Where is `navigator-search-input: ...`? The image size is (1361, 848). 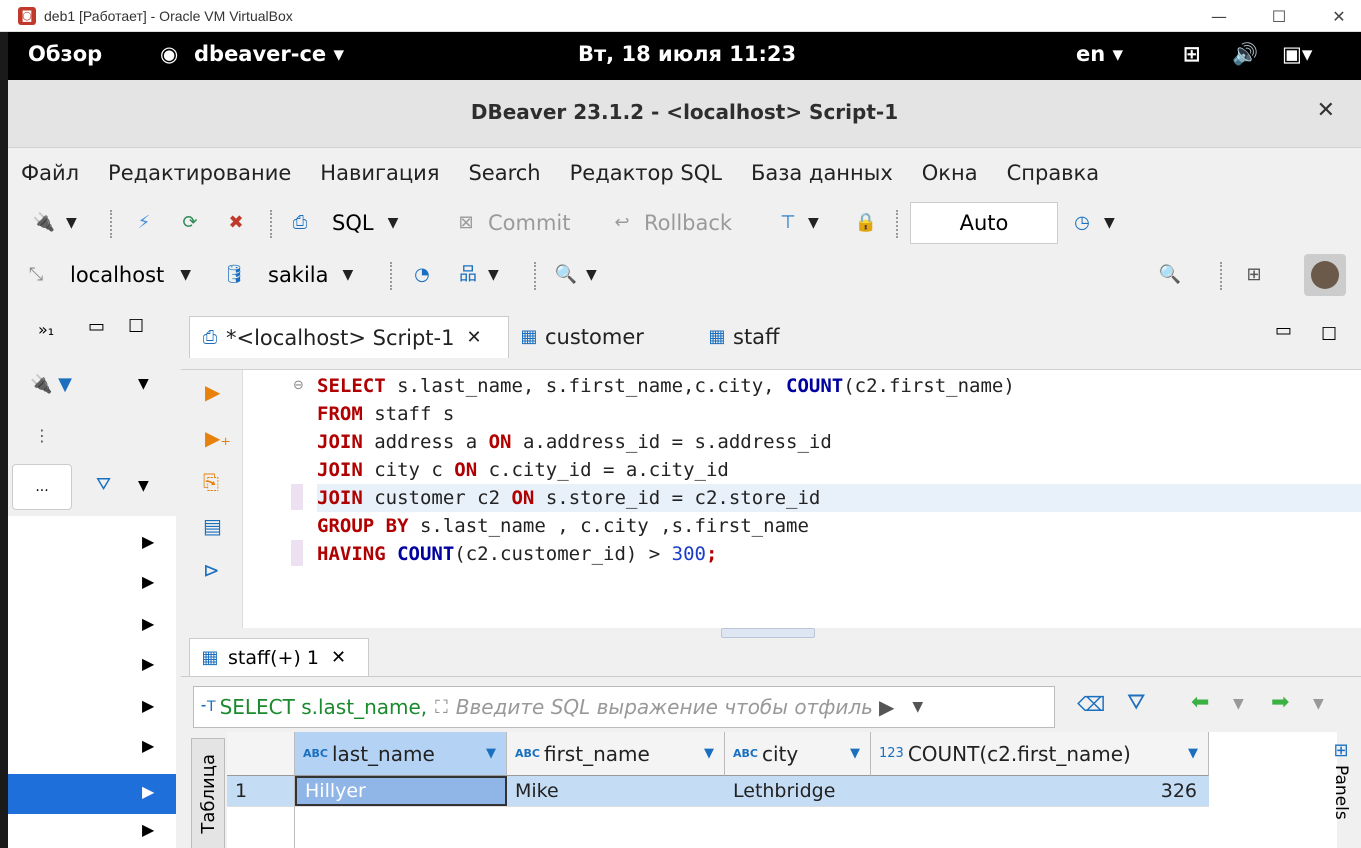
navigator-search-input: ... is located at coordinates (42, 487).